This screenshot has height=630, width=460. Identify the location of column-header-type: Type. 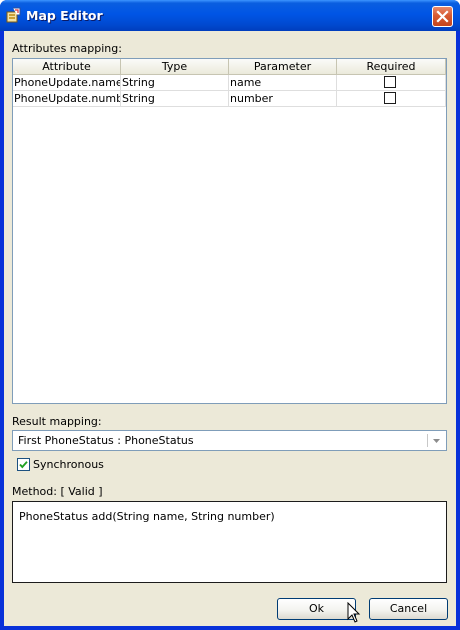
(175, 67).